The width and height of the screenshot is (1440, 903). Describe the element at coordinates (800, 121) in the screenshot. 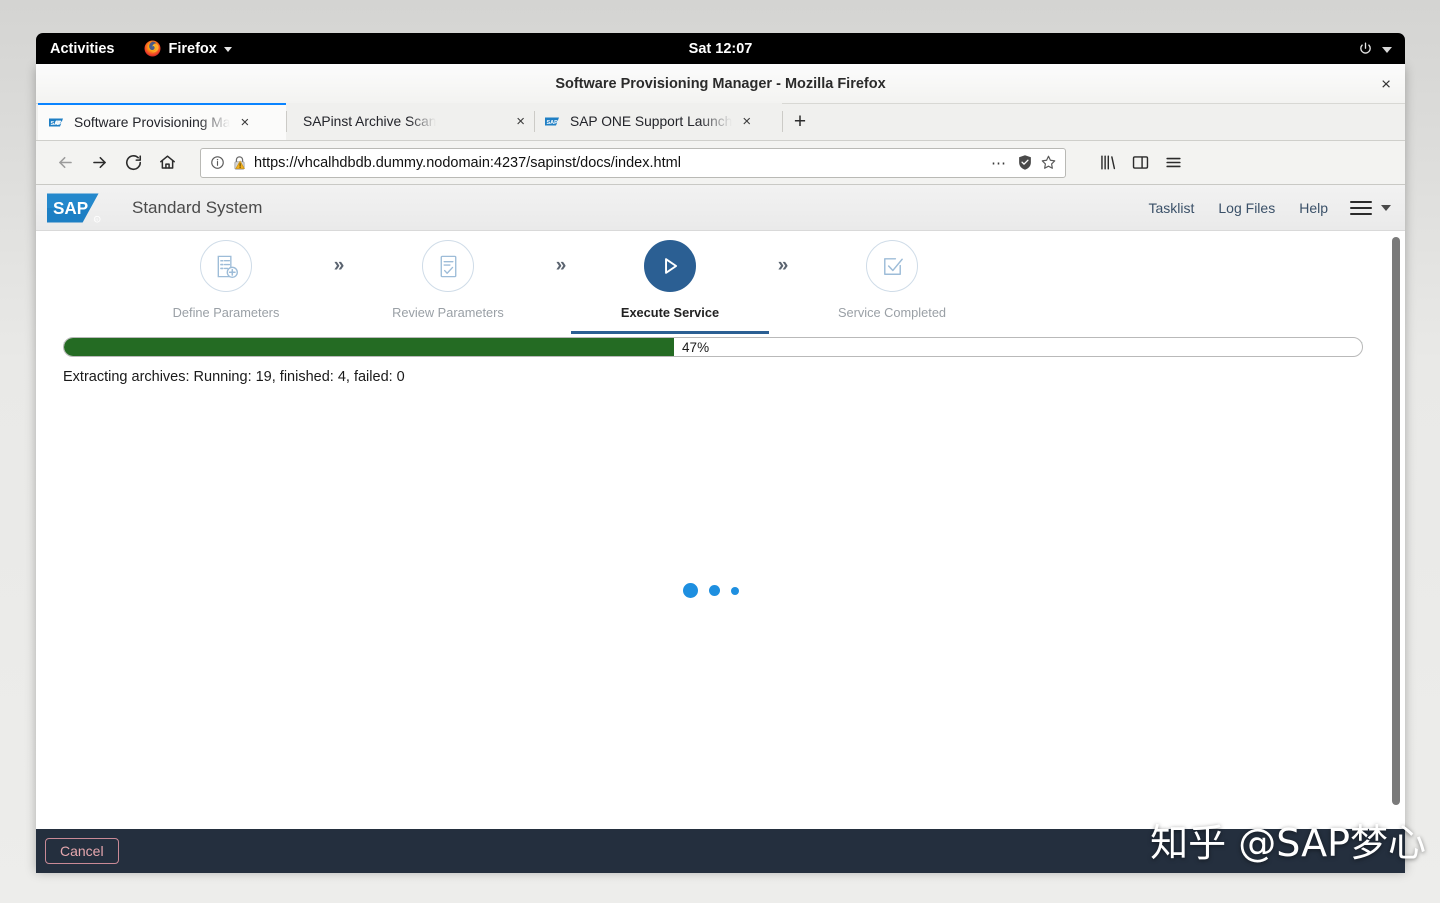

I see `new-tab-button: +` at that location.